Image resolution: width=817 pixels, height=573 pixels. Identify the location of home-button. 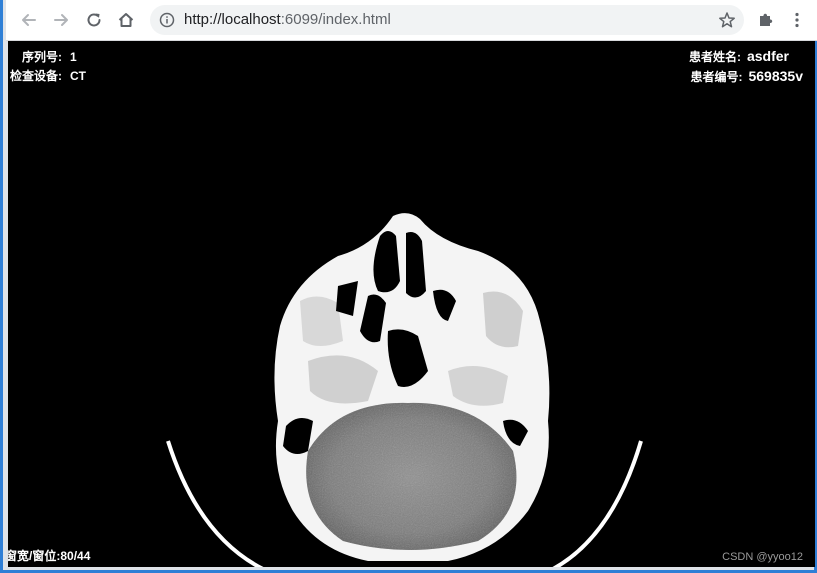
(126, 20).